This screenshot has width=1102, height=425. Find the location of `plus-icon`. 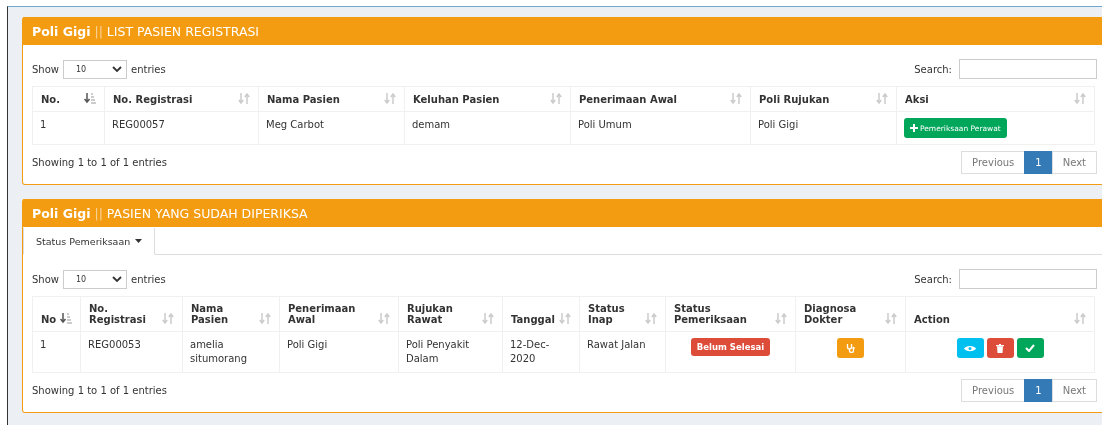

plus-icon is located at coordinates (914, 128).